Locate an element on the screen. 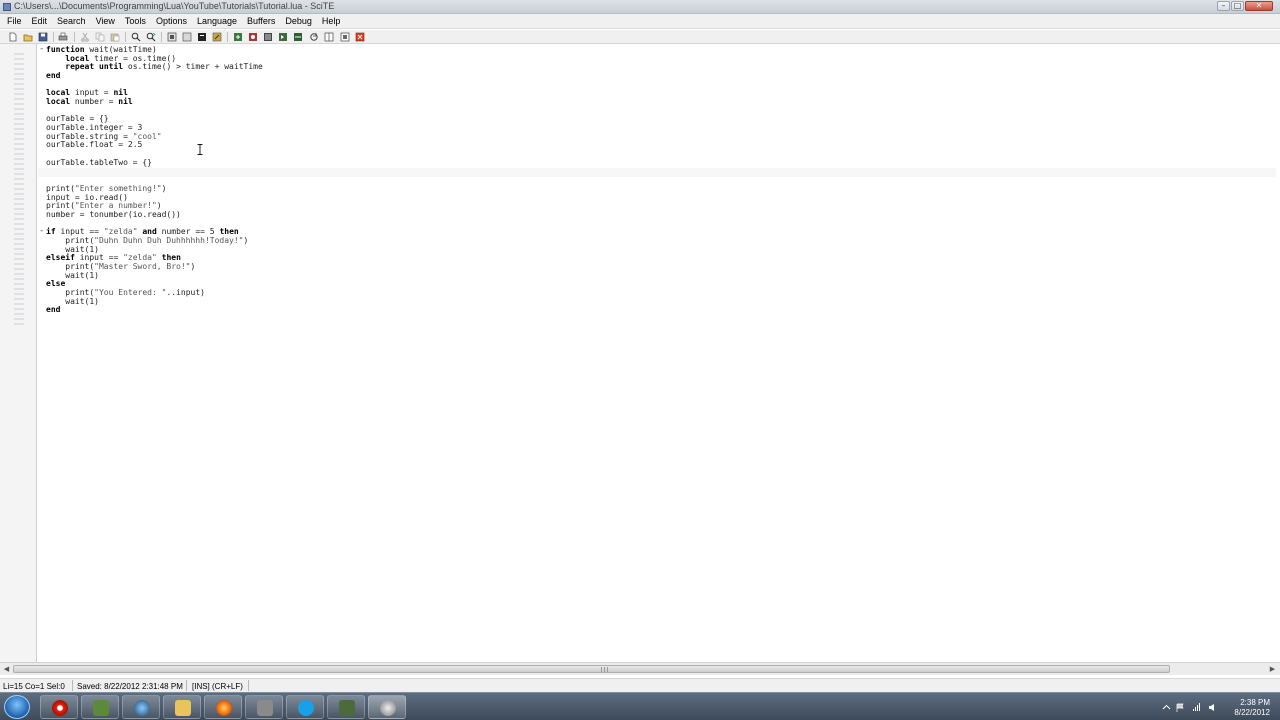  opera-icon is located at coordinates (59, 707).